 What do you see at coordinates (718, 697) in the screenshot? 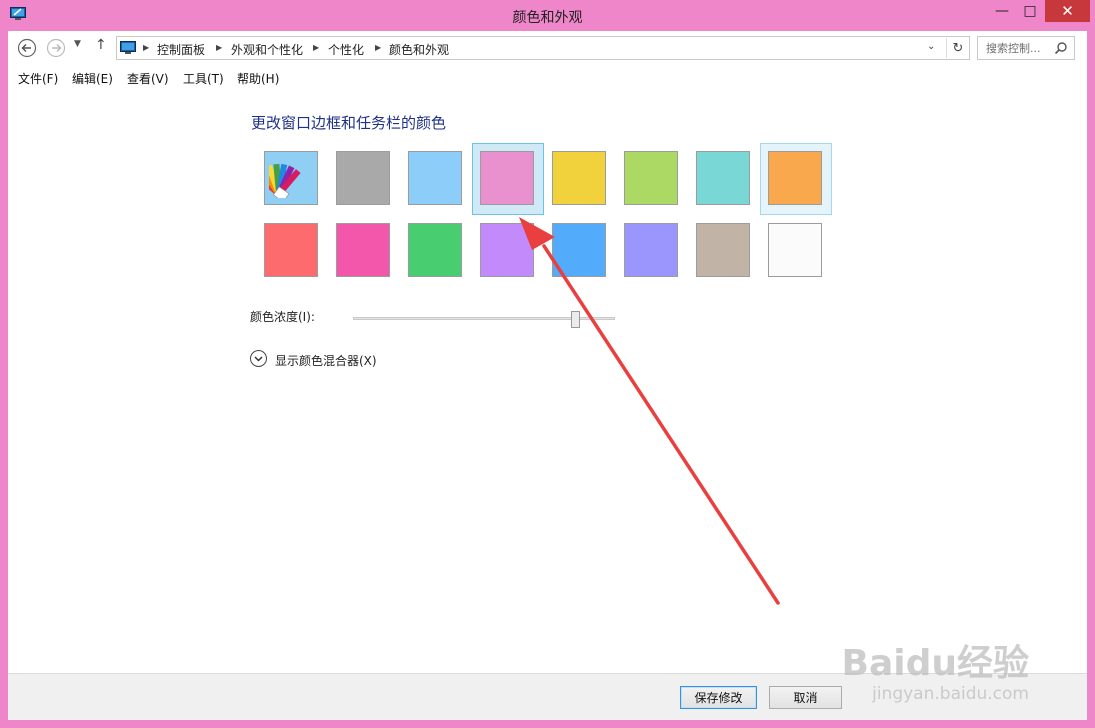
I see `save-button: 保存修改` at bounding box center [718, 697].